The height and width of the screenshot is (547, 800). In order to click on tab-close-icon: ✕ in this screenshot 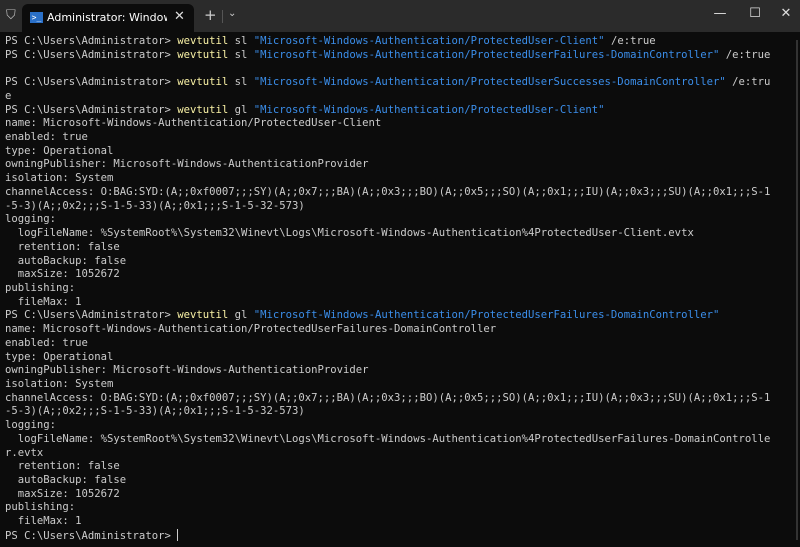, I will do `click(179, 16)`.